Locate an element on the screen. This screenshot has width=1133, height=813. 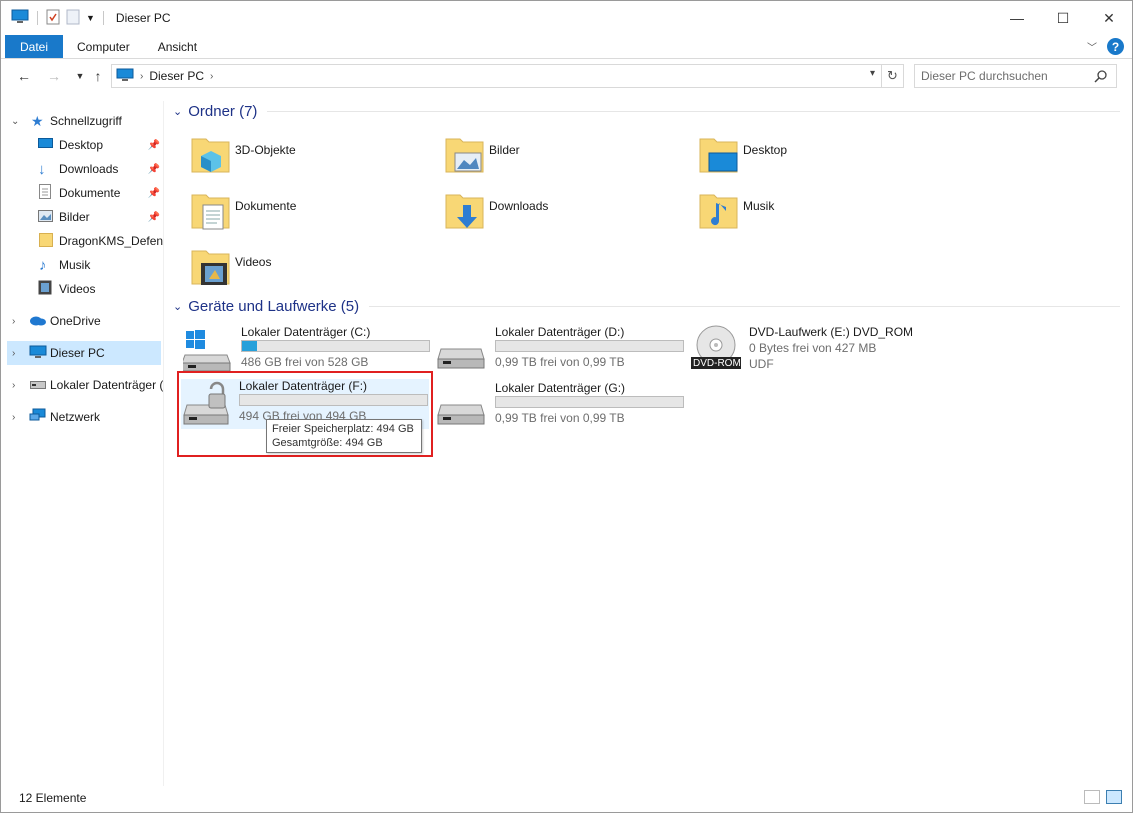
search-input is located at coordinates (1006, 76).